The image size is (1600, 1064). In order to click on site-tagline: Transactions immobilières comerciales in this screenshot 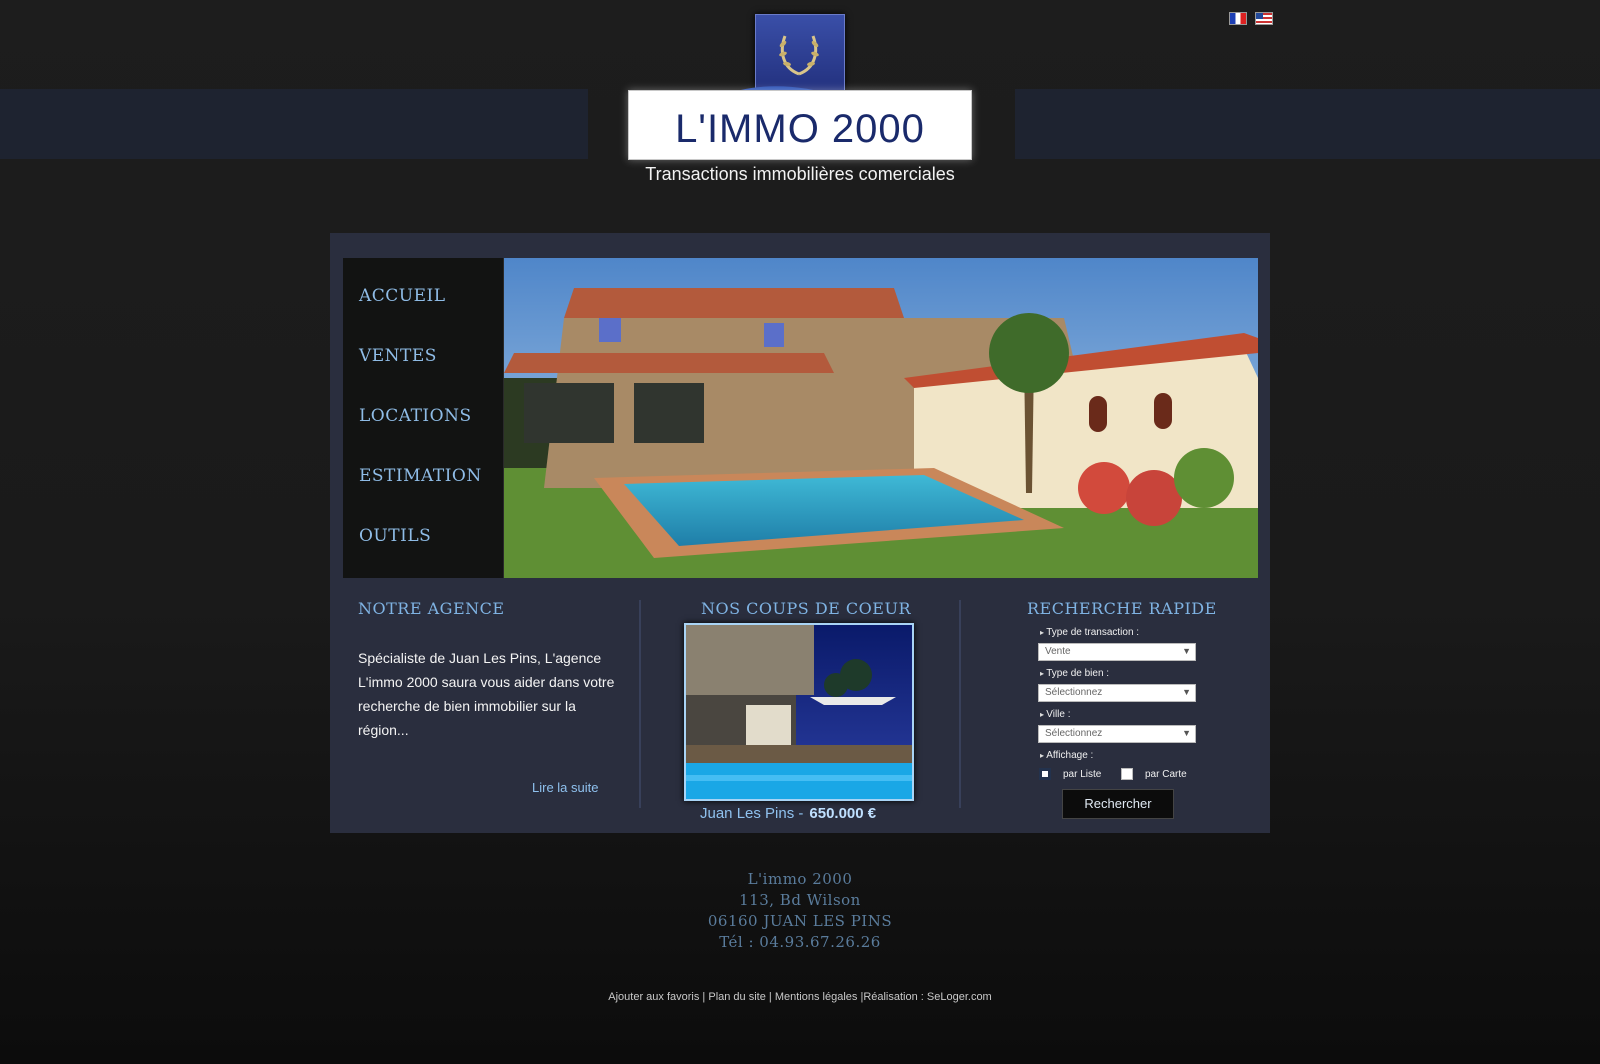, I will do `click(800, 174)`.